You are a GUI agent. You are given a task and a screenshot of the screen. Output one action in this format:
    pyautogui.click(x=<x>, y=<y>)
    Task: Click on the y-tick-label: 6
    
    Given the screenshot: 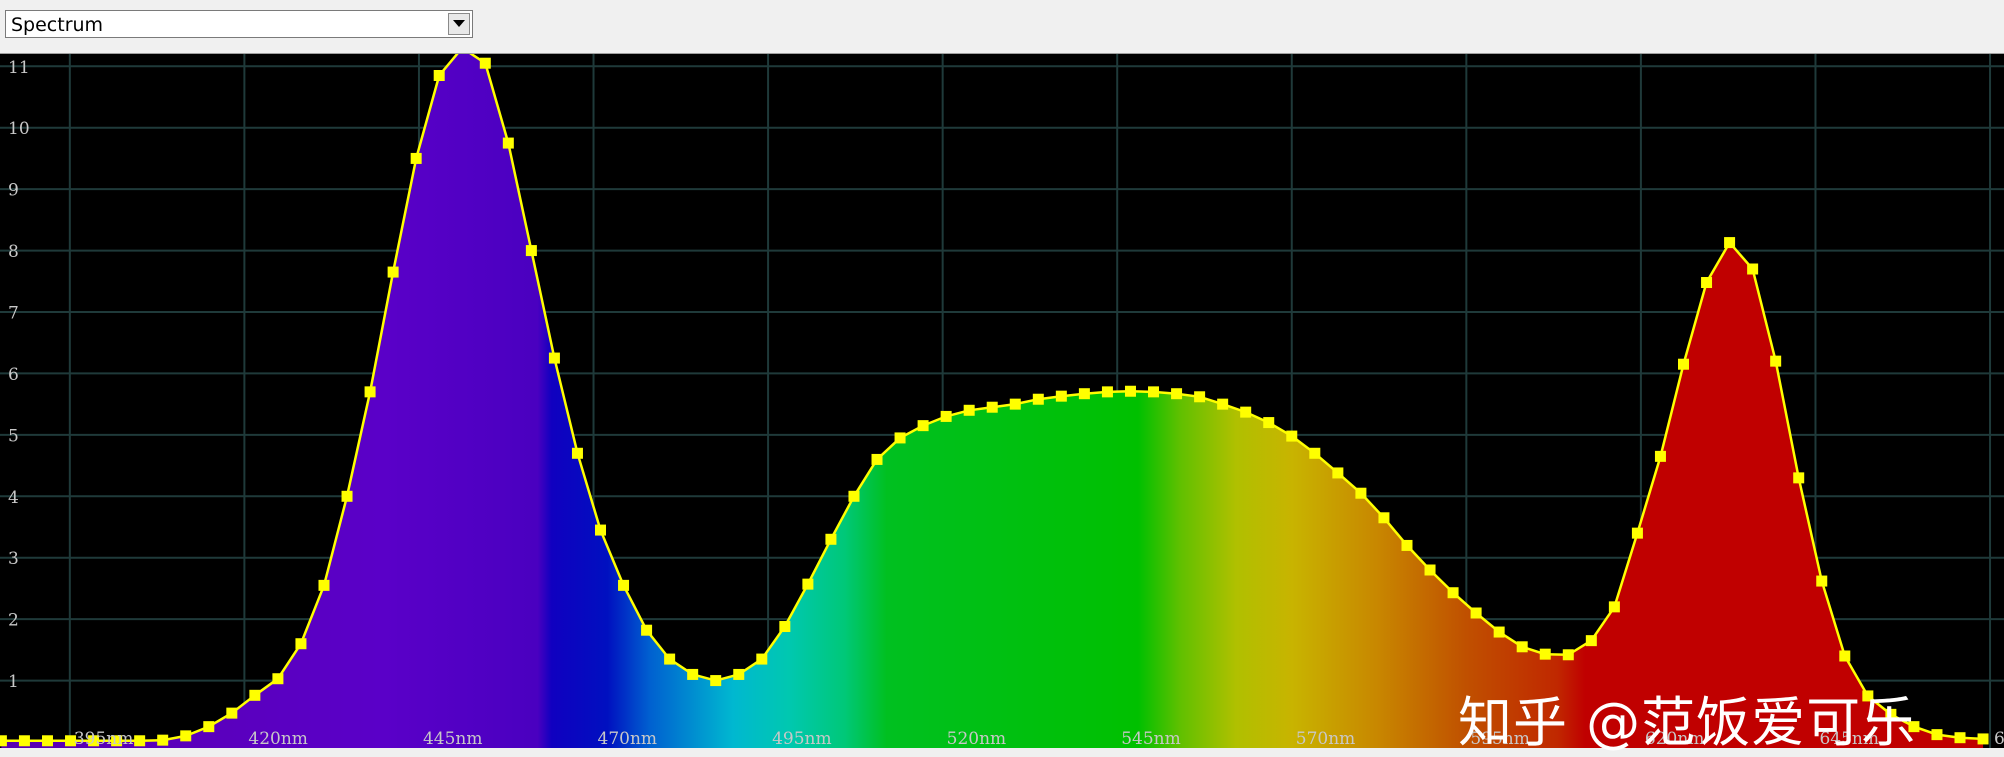 What is the action you would take?
    pyautogui.click(x=13, y=375)
    